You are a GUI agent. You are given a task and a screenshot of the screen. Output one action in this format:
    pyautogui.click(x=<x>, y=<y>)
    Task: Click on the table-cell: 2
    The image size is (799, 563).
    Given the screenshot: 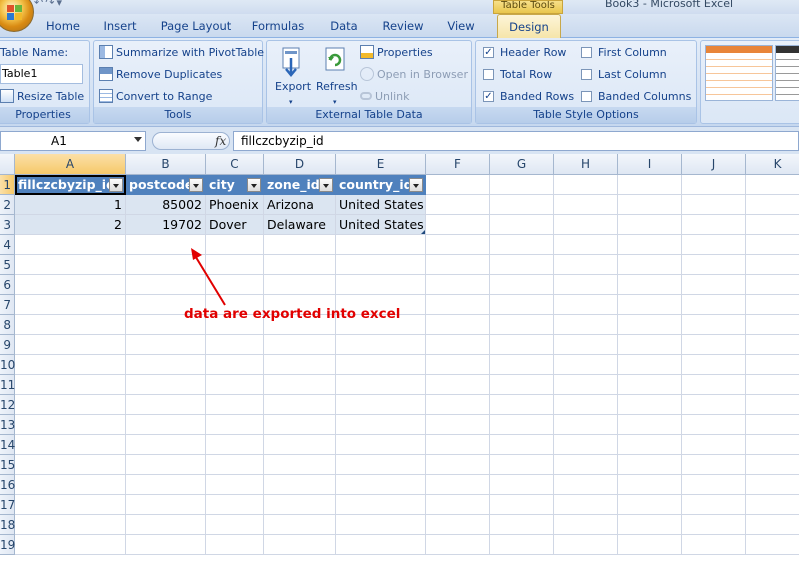 What is the action you would take?
    pyautogui.click(x=70, y=225)
    